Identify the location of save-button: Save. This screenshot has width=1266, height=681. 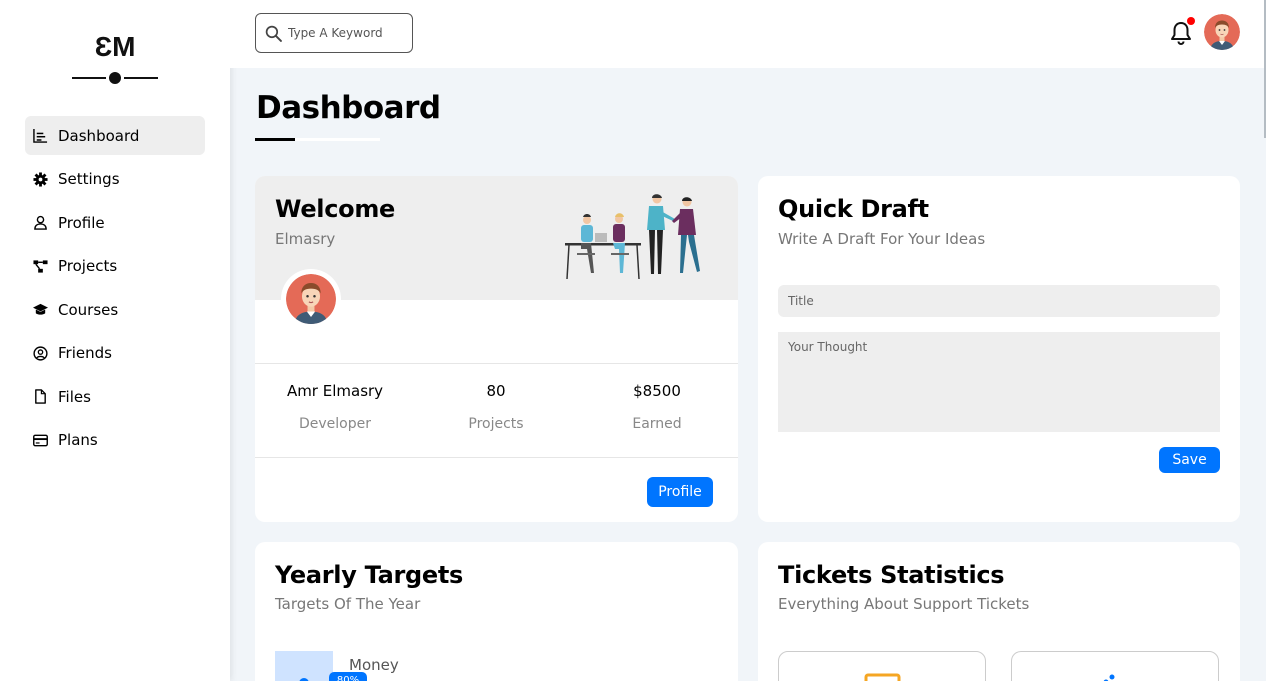
(1189, 460).